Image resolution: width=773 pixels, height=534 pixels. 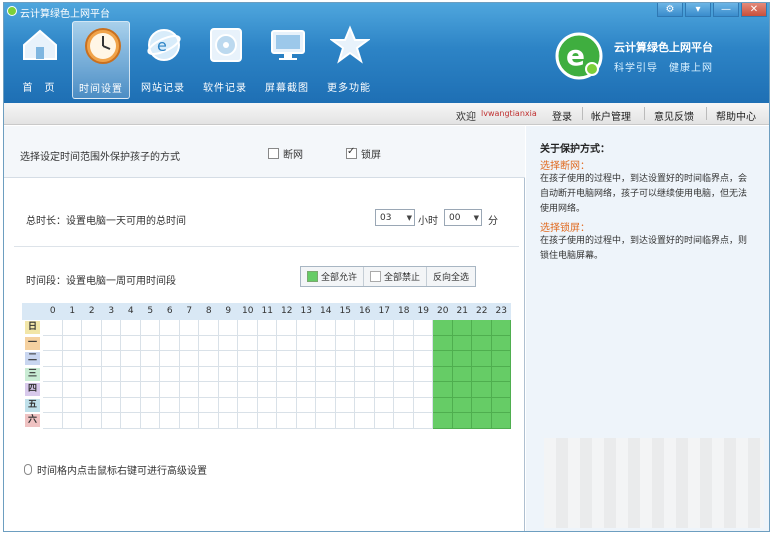 I want to click on nav-time-settings: 时间设置, so click(x=101, y=60).